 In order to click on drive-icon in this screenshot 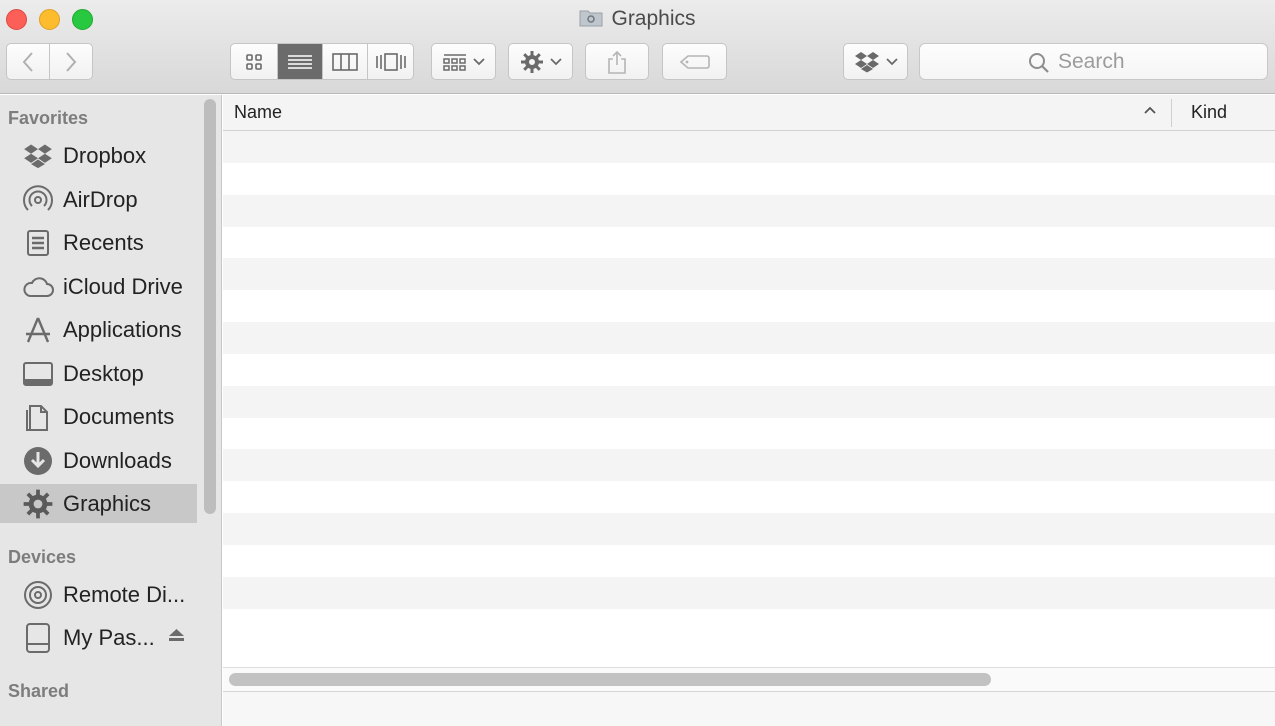, I will do `click(38, 638)`.